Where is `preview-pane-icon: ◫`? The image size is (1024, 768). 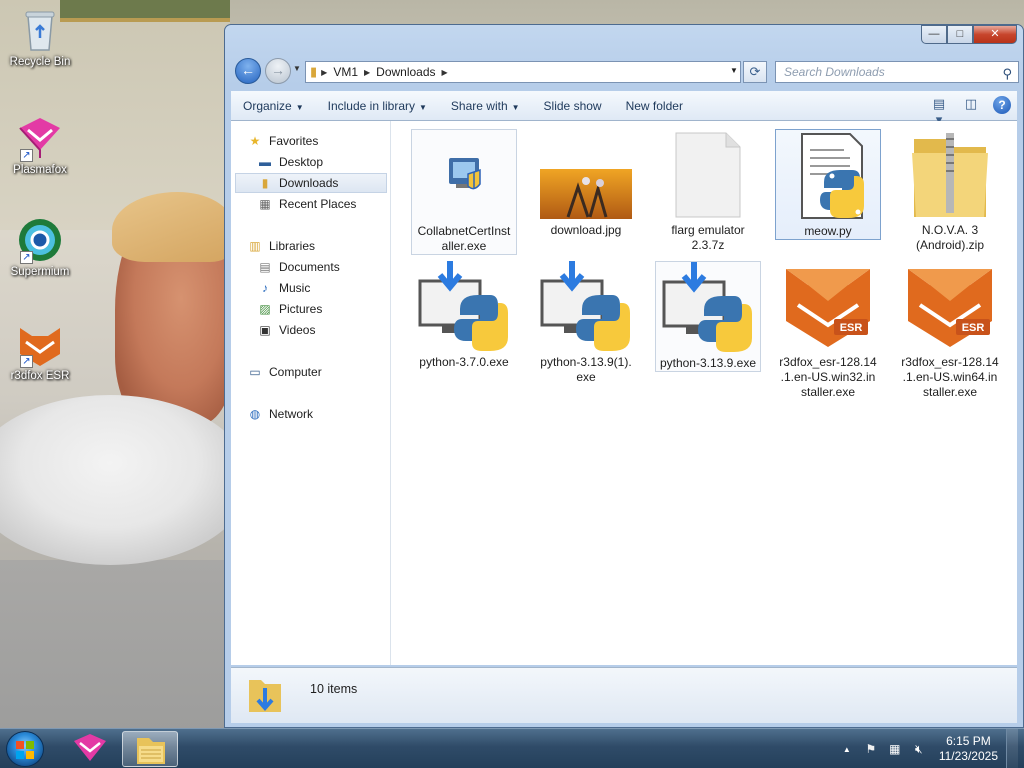 preview-pane-icon: ◫ is located at coordinates (971, 105).